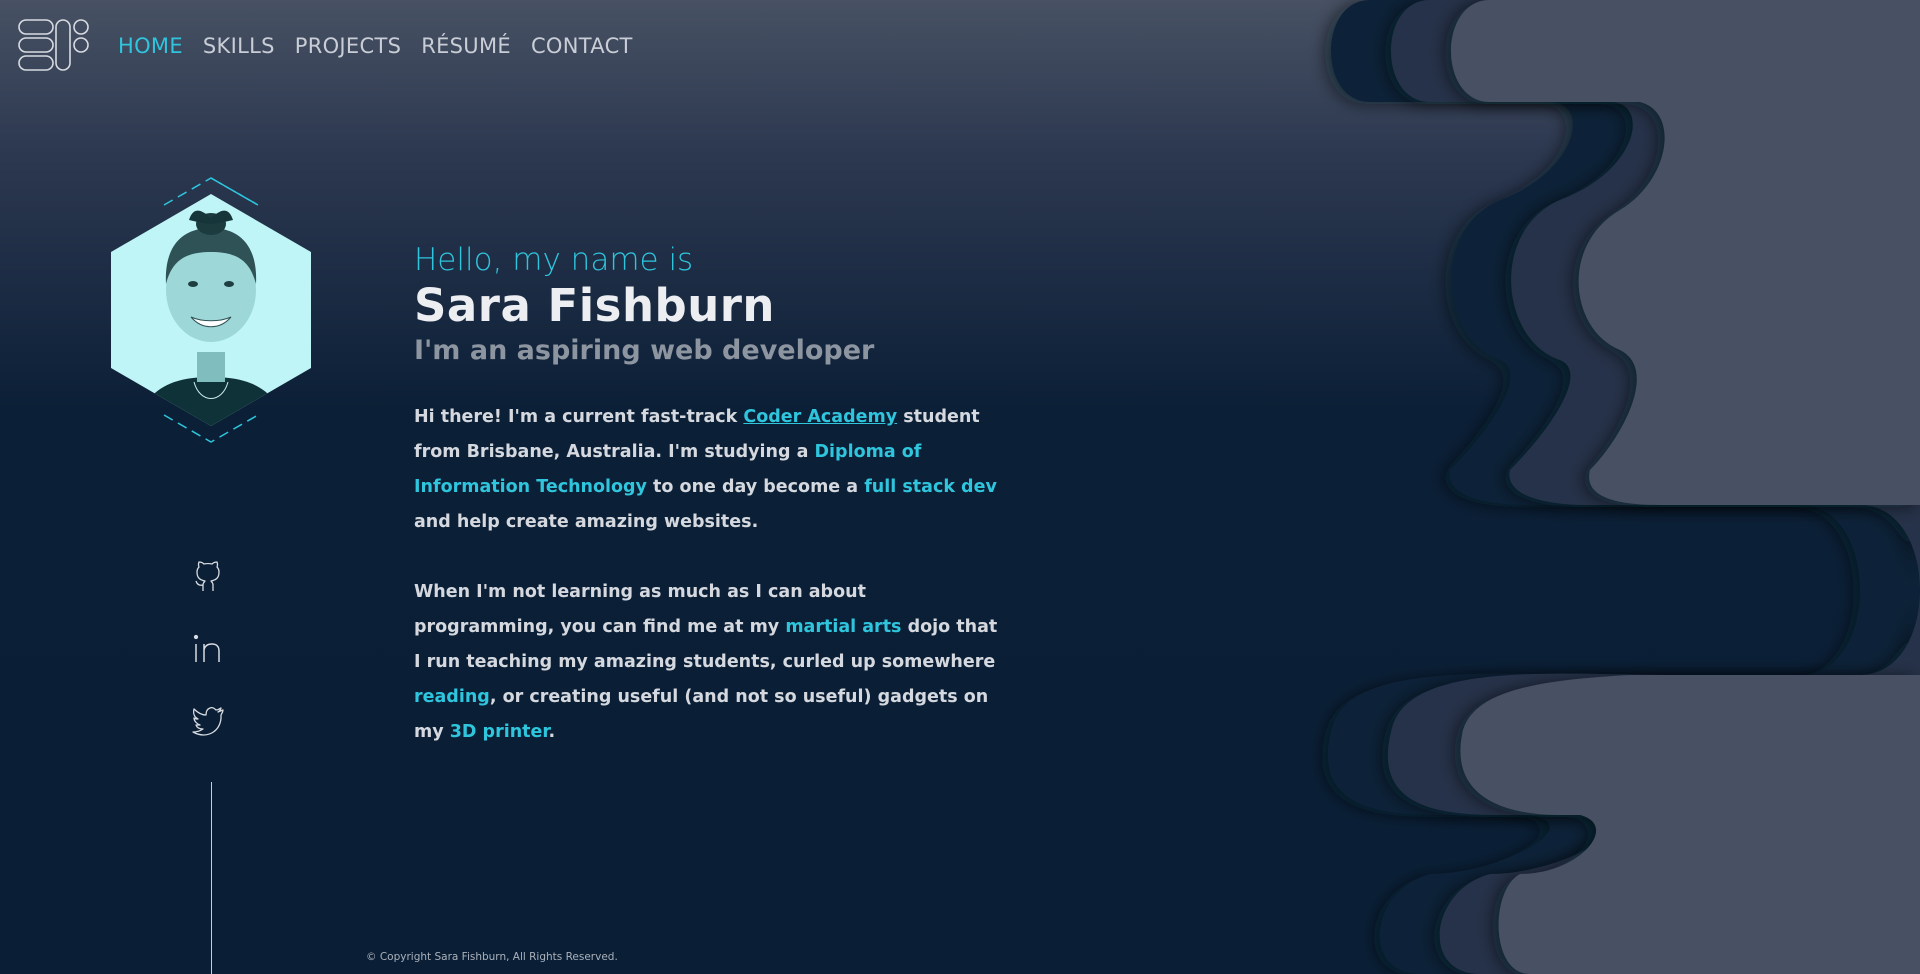 The width and height of the screenshot is (1920, 974). I want to click on nav-home: HOME, so click(150, 46).